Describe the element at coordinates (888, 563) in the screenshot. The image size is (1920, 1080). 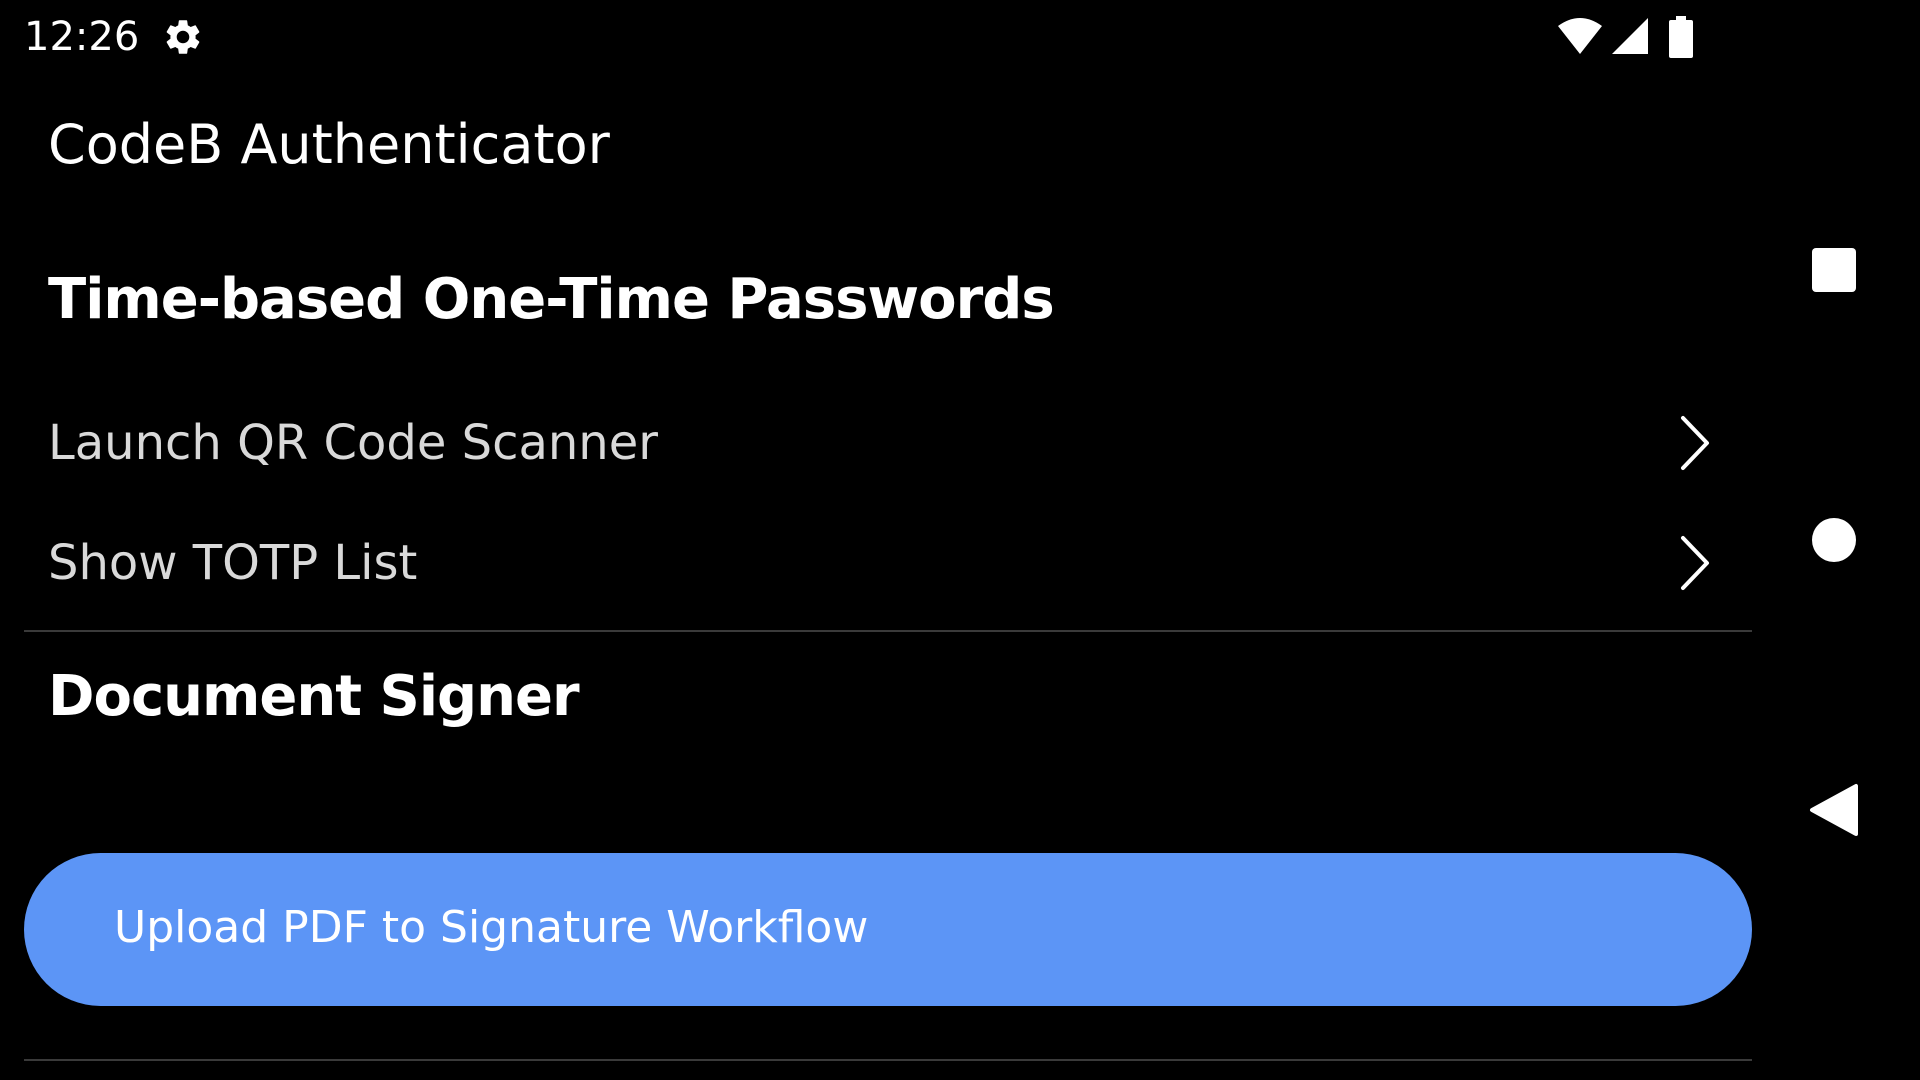
I see `show-totp-list-row: Show TOTP List` at that location.